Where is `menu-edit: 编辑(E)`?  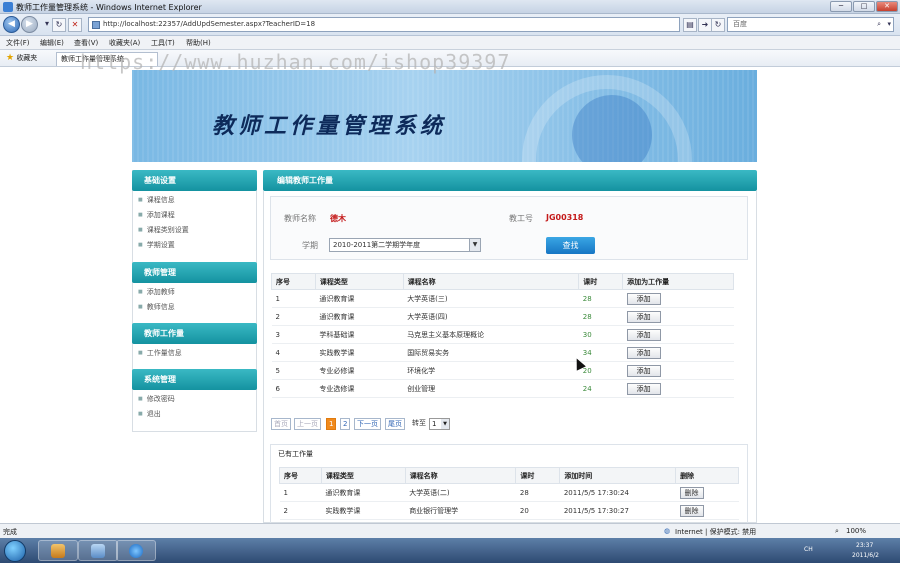 menu-edit: 编辑(E) is located at coordinates (52, 43).